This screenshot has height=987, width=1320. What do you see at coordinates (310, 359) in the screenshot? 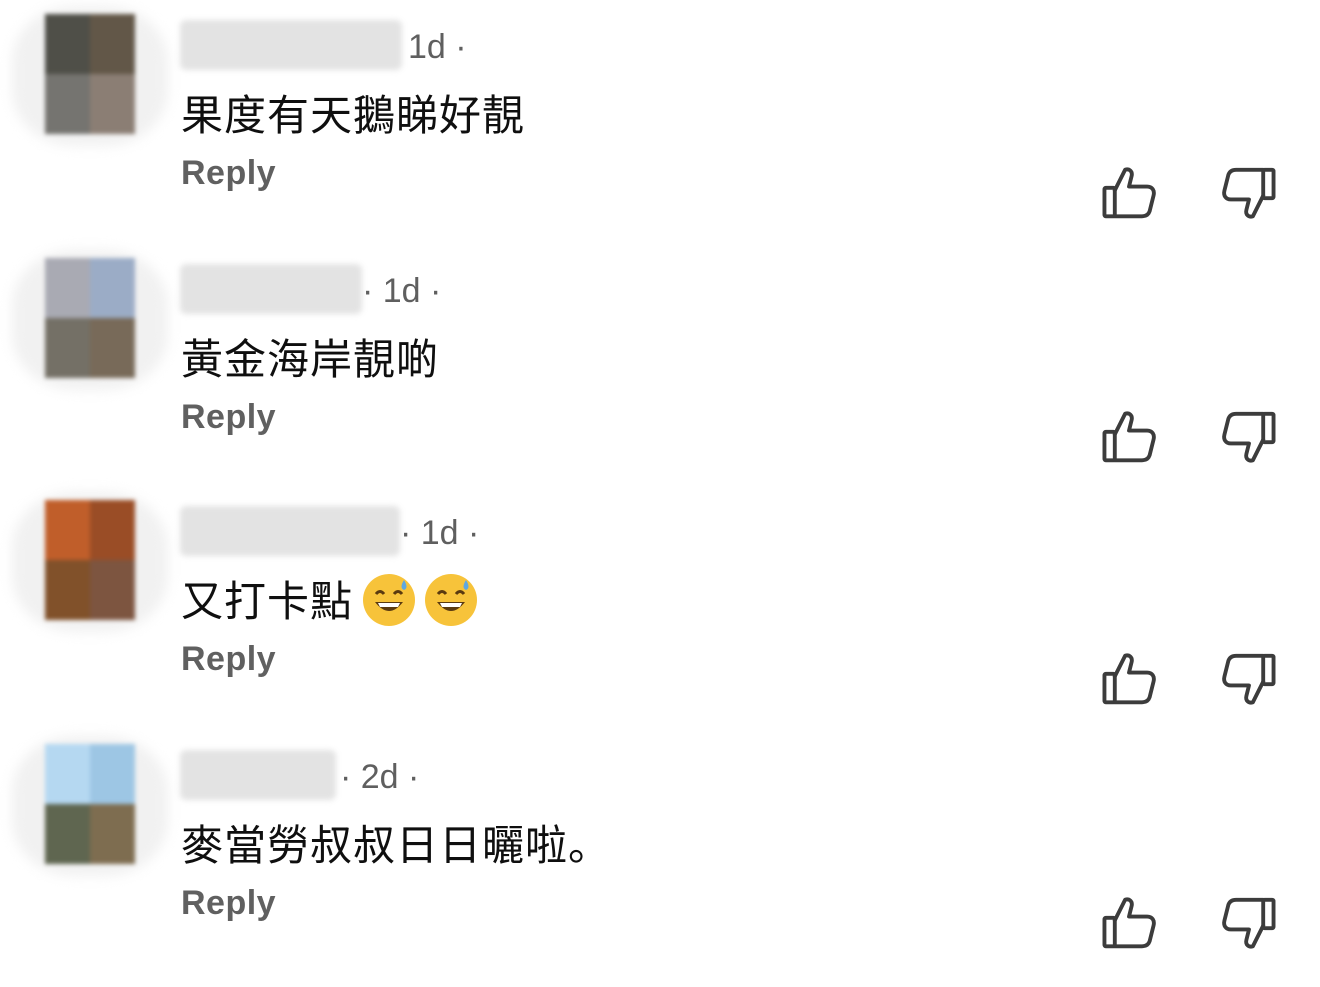
I see `comment-text: 黃金海岸靚啲` at bounding box center [310, 359].